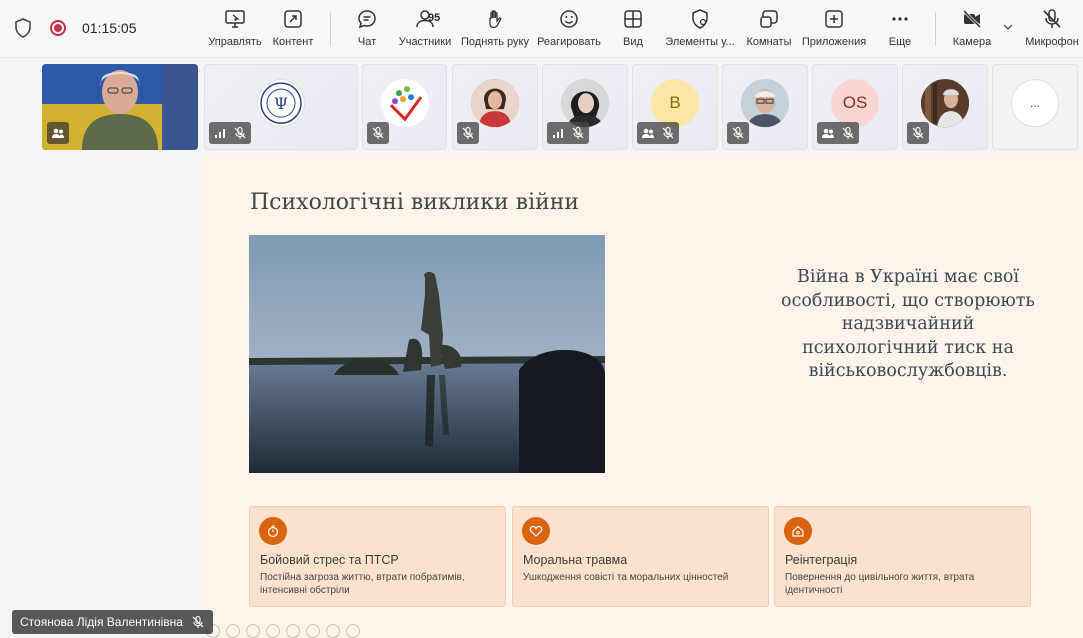 Image resolution: width=1083 pixels, height=638 pixels. What do you see at coordinates (235, 19) in the screenshot?
I see `manage-icon` at bounding box center [235, 19].